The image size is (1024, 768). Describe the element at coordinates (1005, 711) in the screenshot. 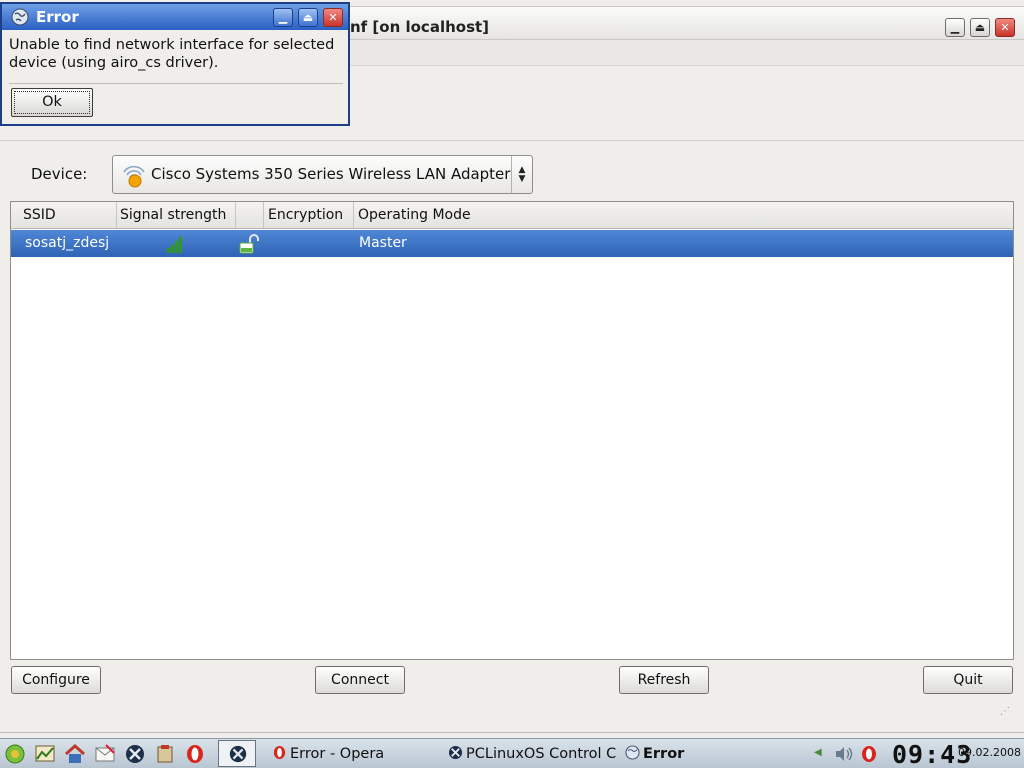

I see `resize-grip-icon: ⋰` at that location.